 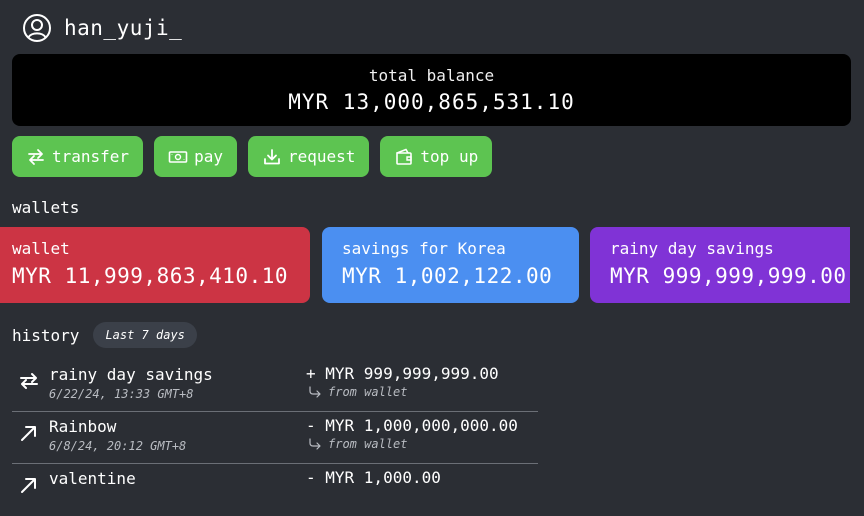 What do you see at coordinates (272, 157) in the screenshot?
I see `download-icon` at bounding box center [272, 157].